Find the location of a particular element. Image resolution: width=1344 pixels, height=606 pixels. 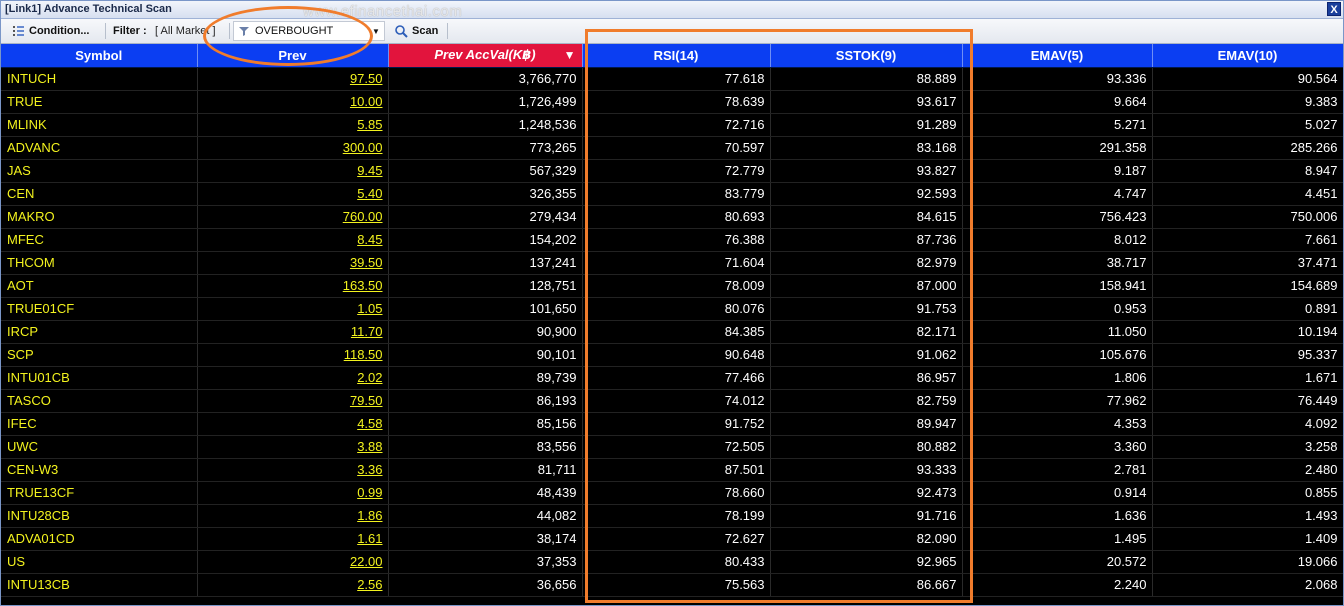

table-row: TRUE 10.00 1,726,499 78.639 93.617 9.664 9.383 is located at coordinates (672, 102).